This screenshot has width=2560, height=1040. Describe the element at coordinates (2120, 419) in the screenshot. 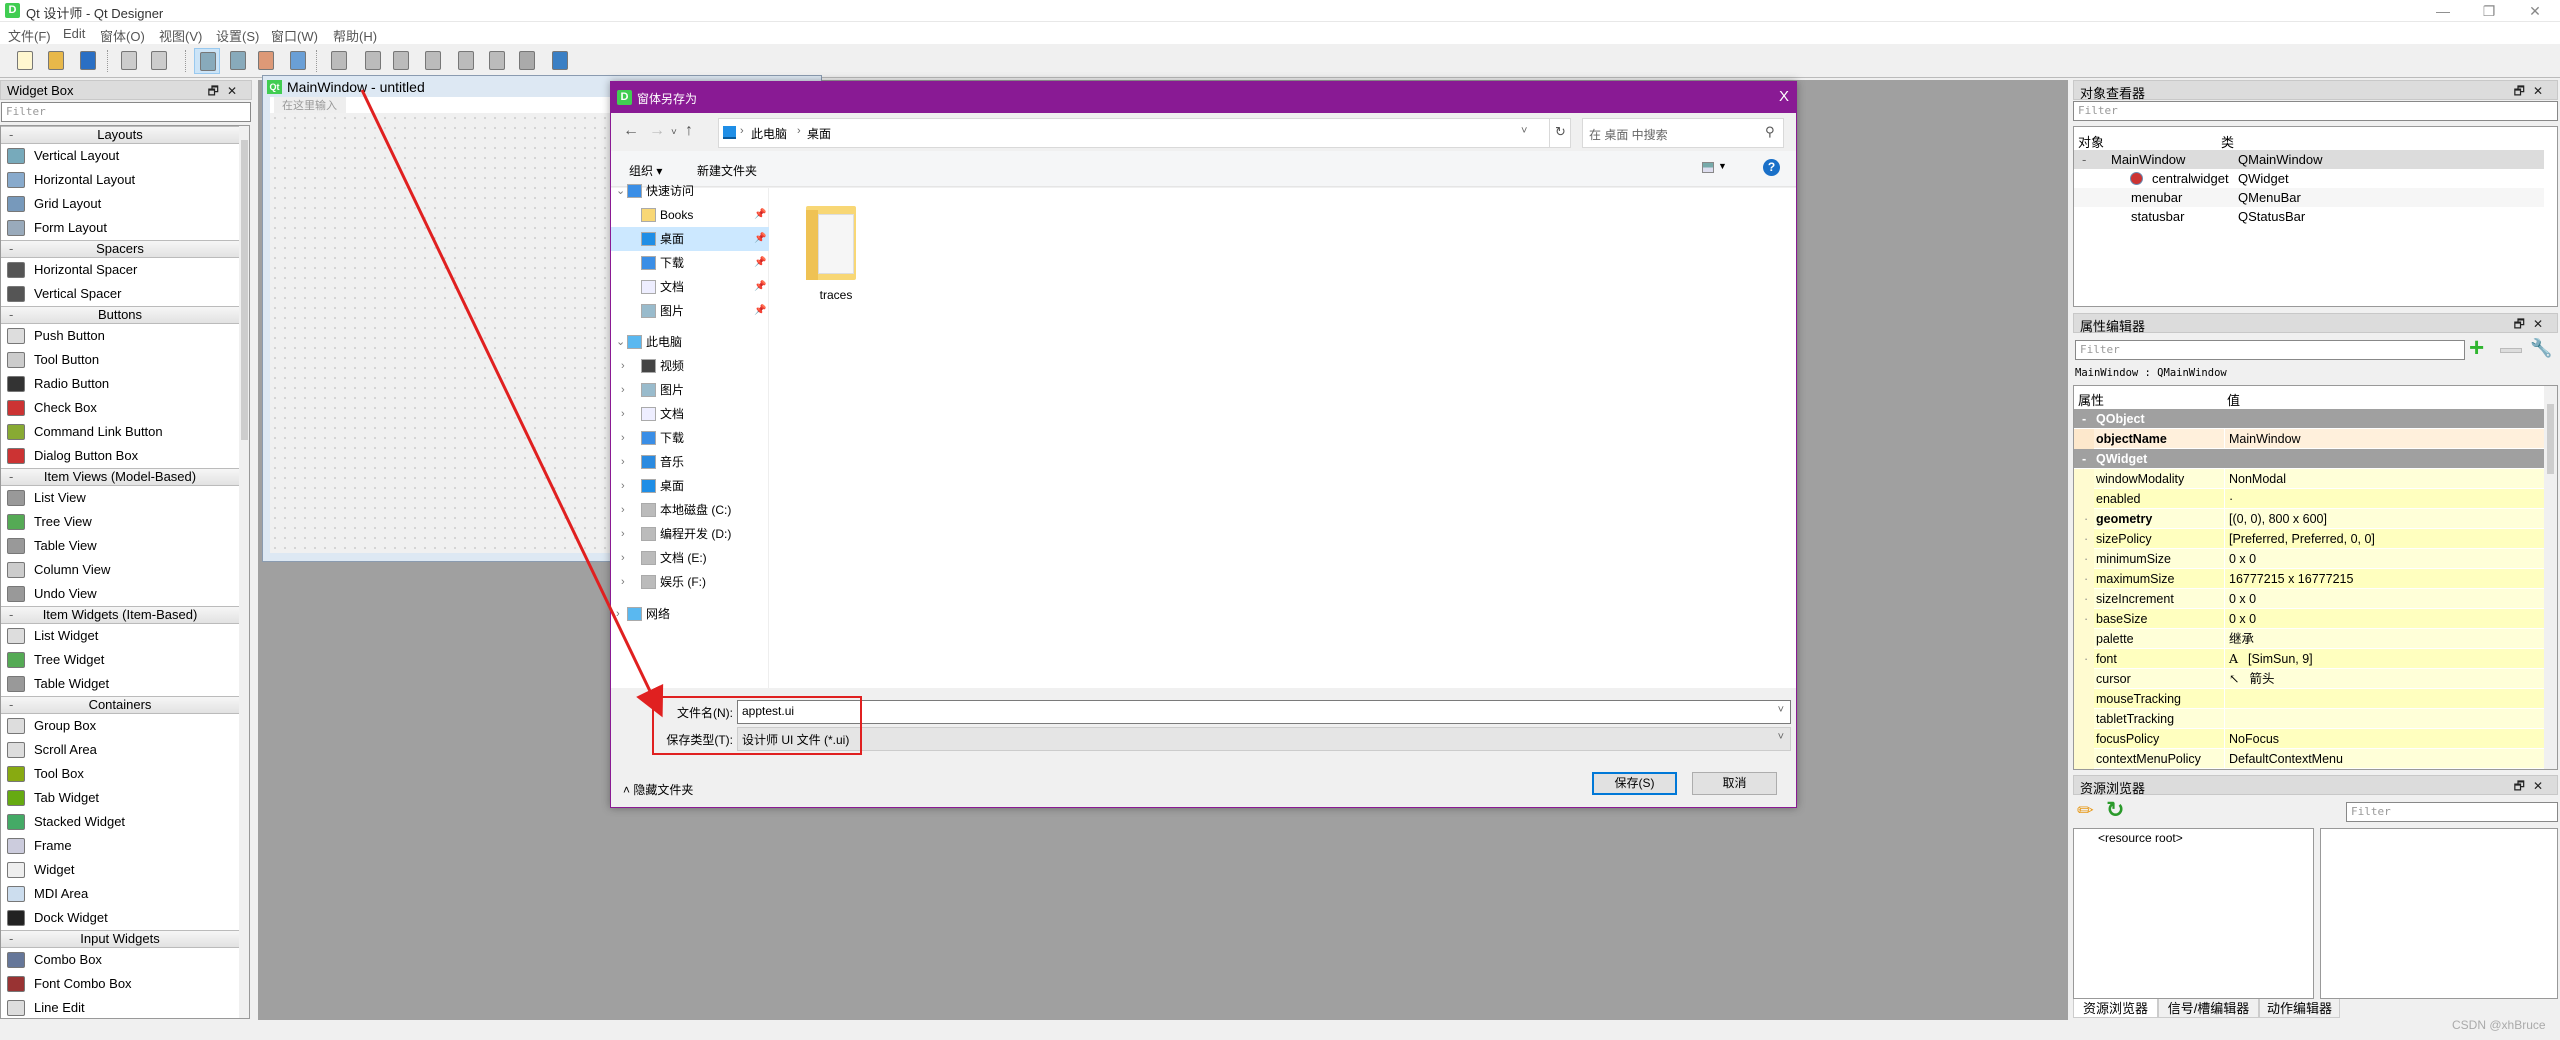

I see `group-label: QObject` at that location.